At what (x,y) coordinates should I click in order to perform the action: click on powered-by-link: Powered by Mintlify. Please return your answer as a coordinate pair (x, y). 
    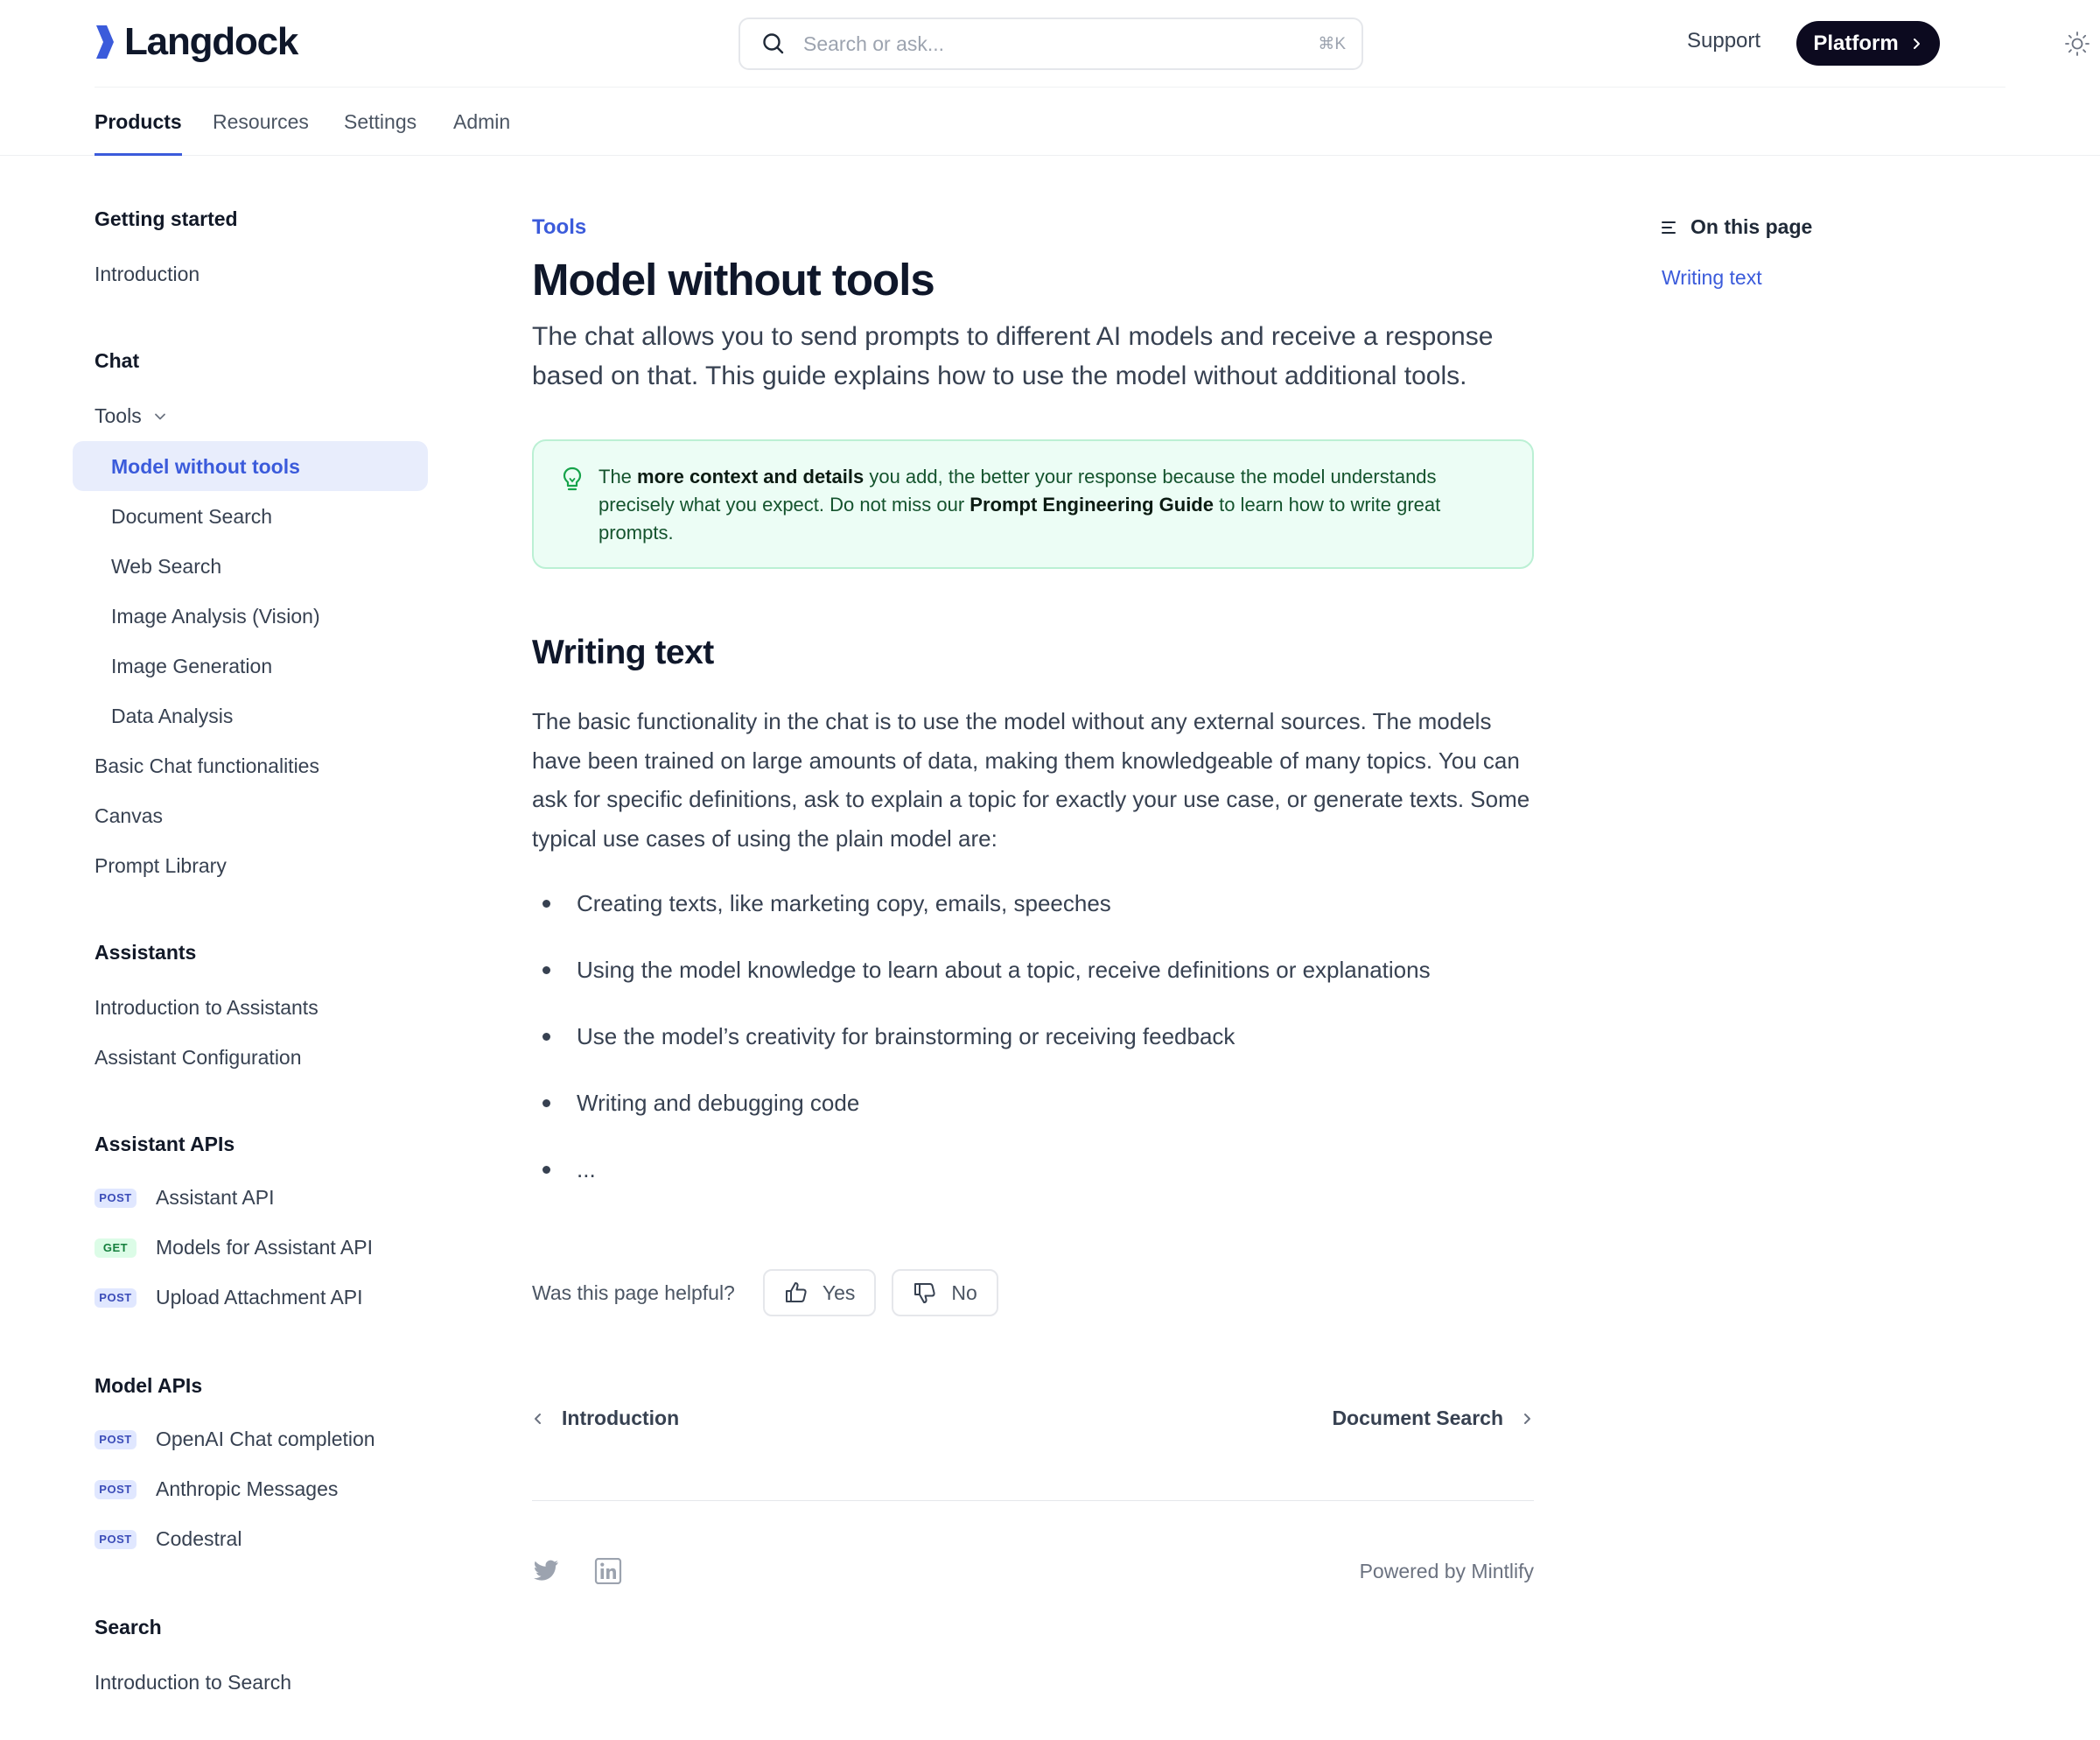
    Looking at the image, I should click on (1447, 1571).